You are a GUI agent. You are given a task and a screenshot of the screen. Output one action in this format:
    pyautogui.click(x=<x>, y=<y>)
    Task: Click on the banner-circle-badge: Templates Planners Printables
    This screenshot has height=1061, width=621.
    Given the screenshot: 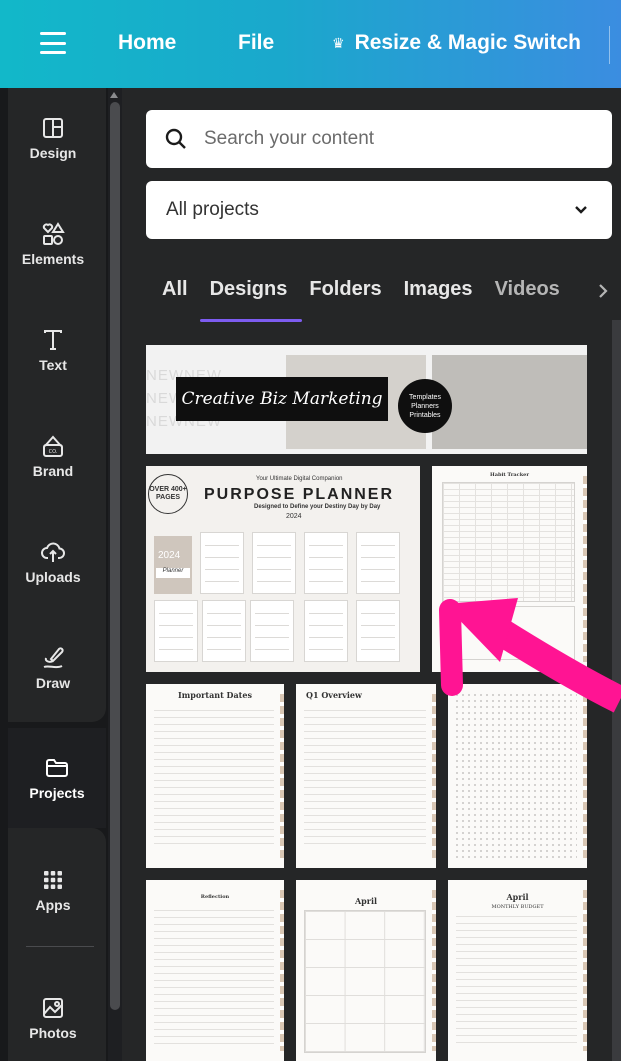 What is the action you would take?
    pyautogui.click(x=425, y=406)
    